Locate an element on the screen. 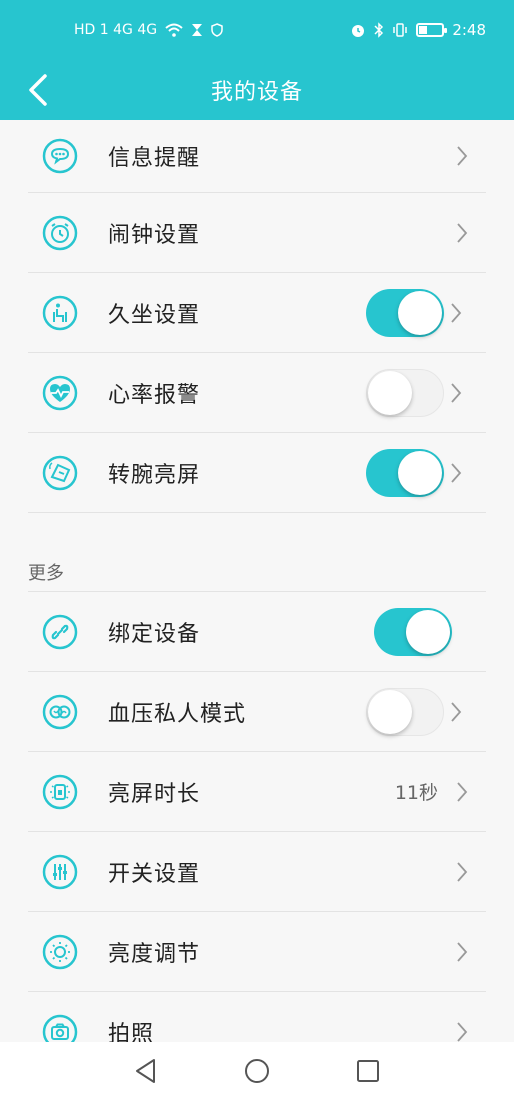 The height and width of the screenshot is (1099, 514). screen-time-icon is located at coordinates (60, 792).